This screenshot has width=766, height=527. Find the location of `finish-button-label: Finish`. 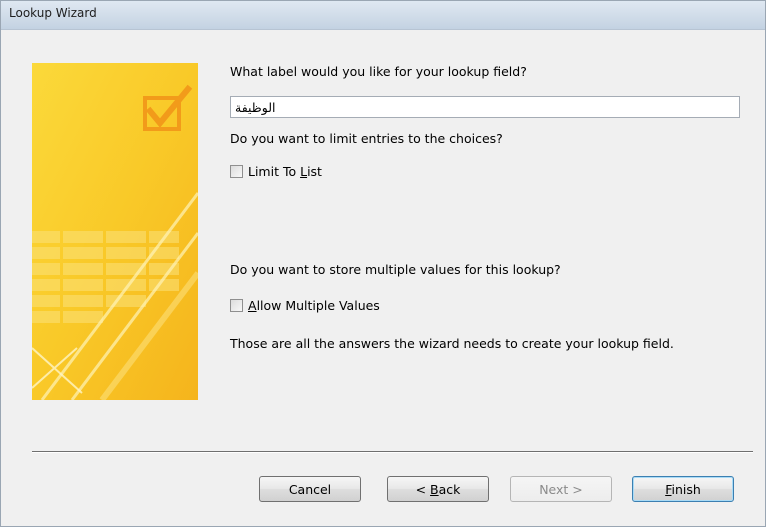

finish-button-label: Finish is located at coordinates (683, 489).